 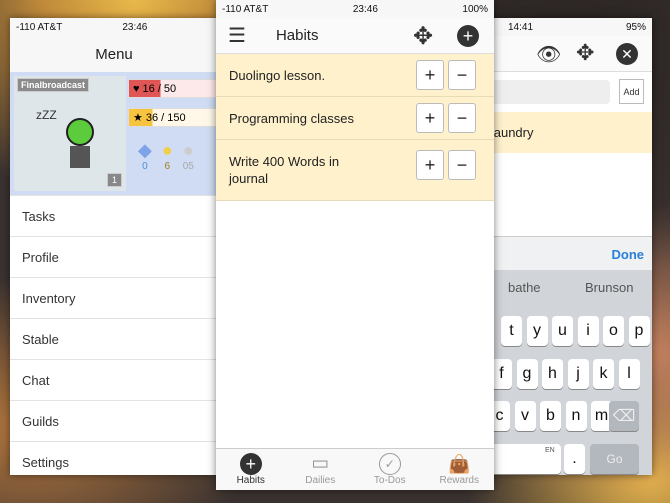 What do you see at coordinates (173, 117) in the screenshot?
I see `experience-bar: ★ 36 / 150` at bounding box center [173, 117].